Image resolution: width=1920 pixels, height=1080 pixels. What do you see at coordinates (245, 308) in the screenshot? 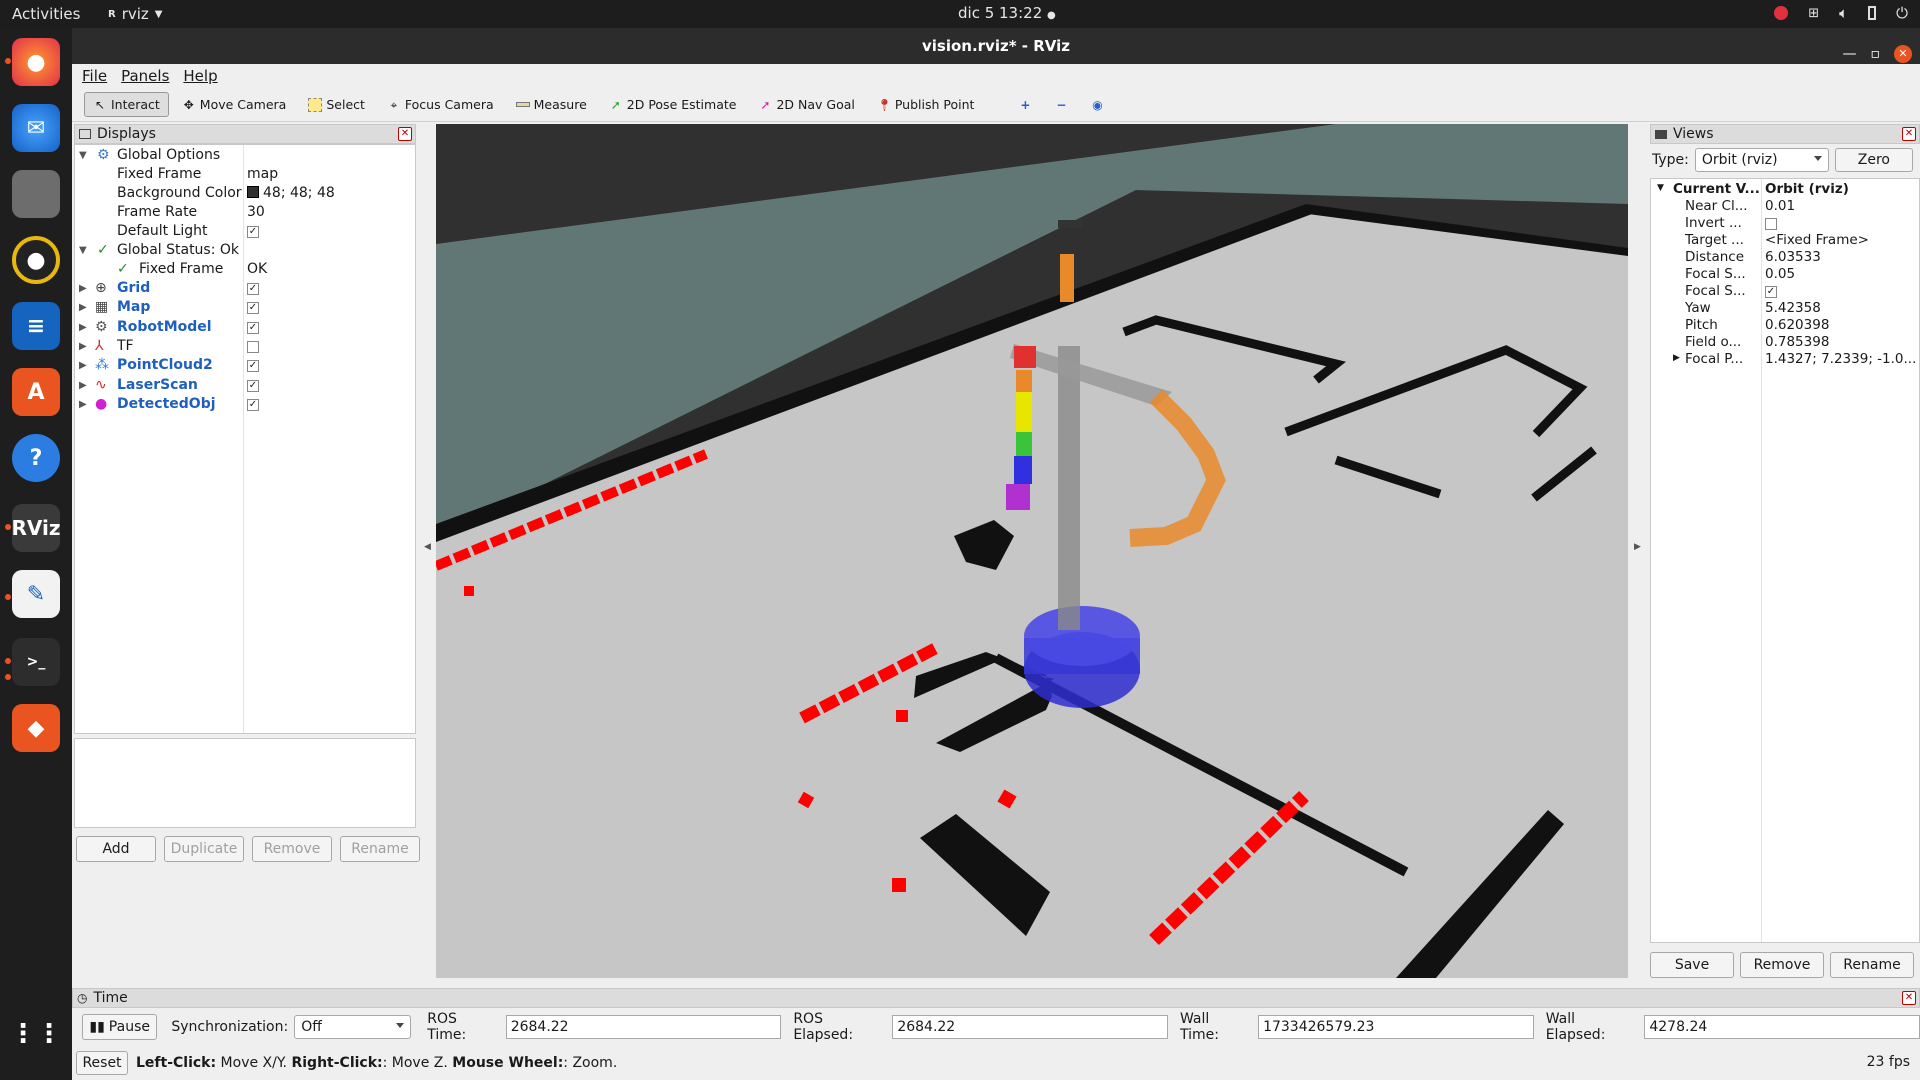
I see `tree-row-map: ▶ ▦ Map ✓` at bounding box center [245, 308].